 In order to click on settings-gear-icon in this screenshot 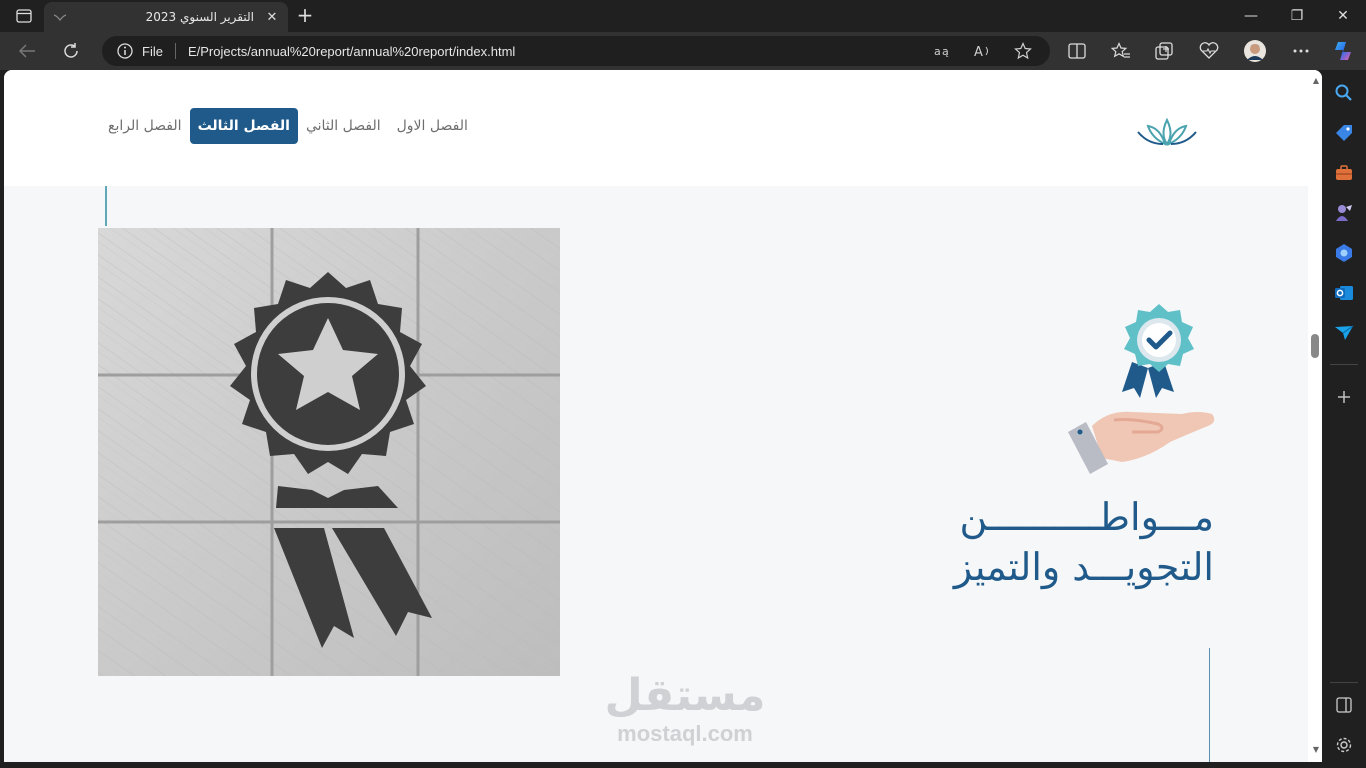, I will do `click(1344, 745)`.